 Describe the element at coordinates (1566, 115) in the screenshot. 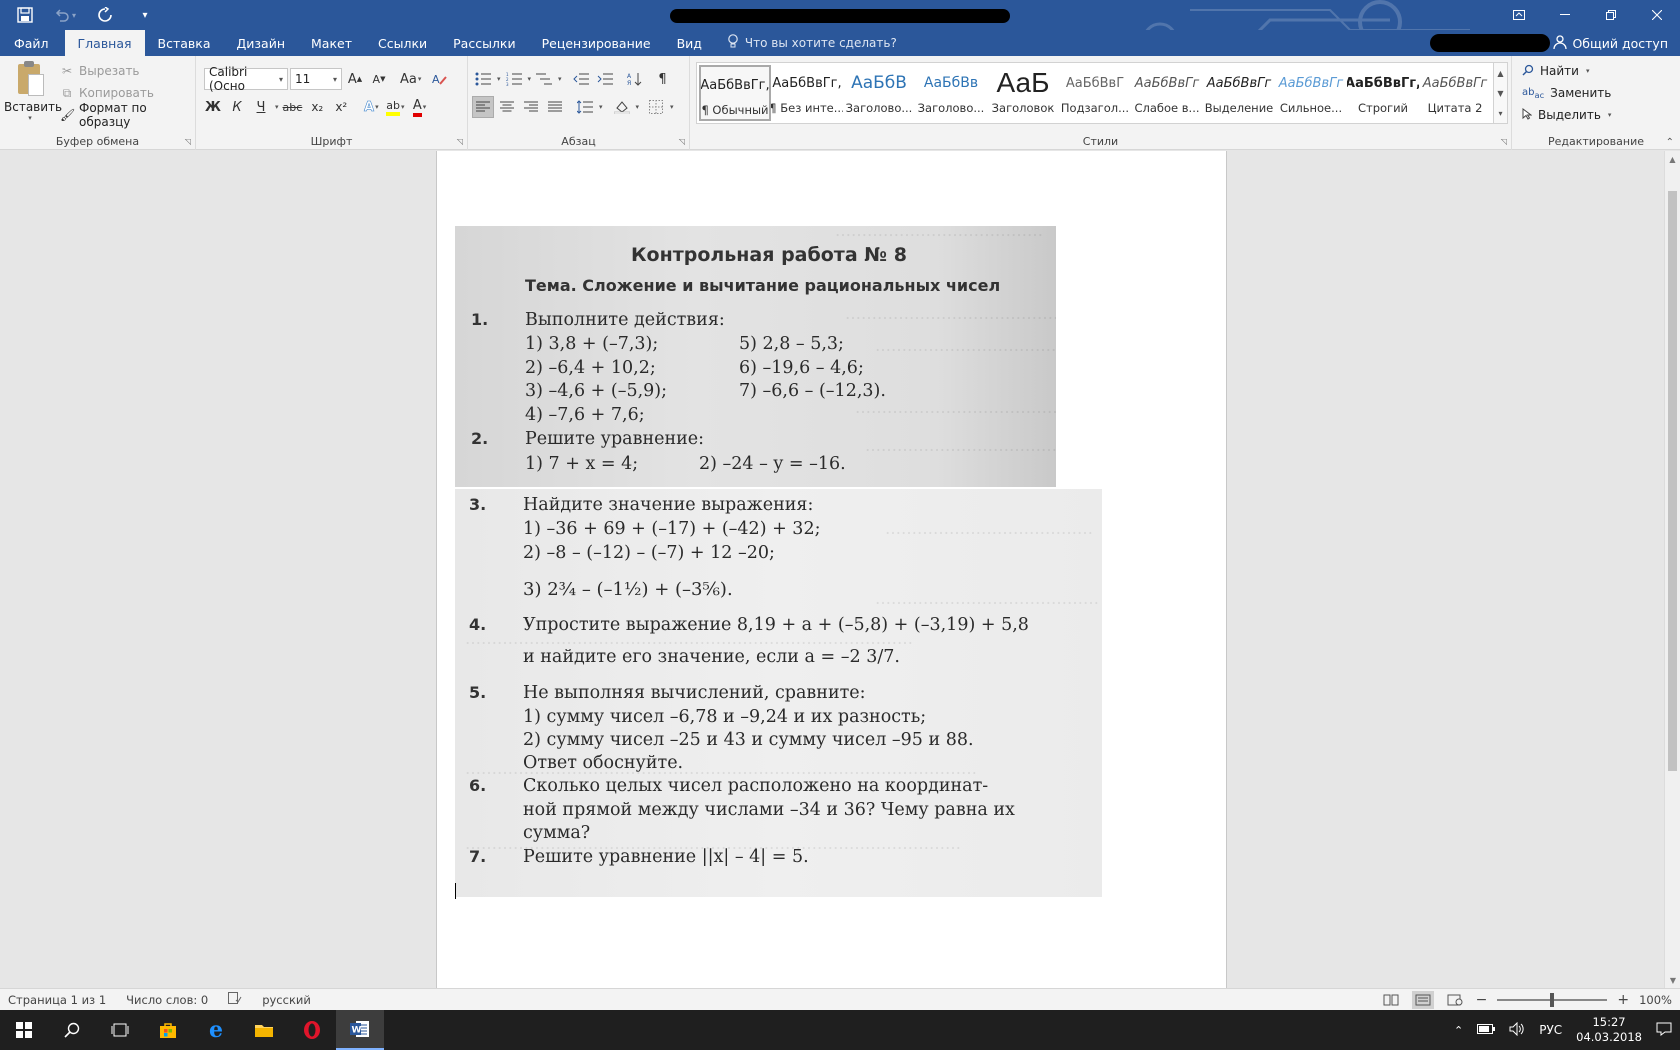

I see `select-button: Выделить ▾` at that location.